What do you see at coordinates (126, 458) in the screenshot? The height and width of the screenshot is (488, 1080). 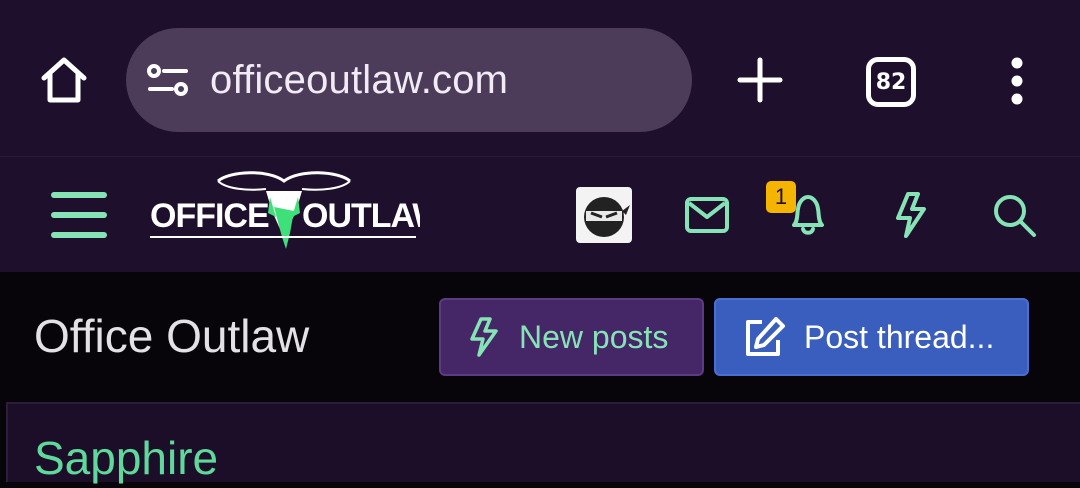 I see `section-title-link: Sapphire` at bounding box center [126, 458].